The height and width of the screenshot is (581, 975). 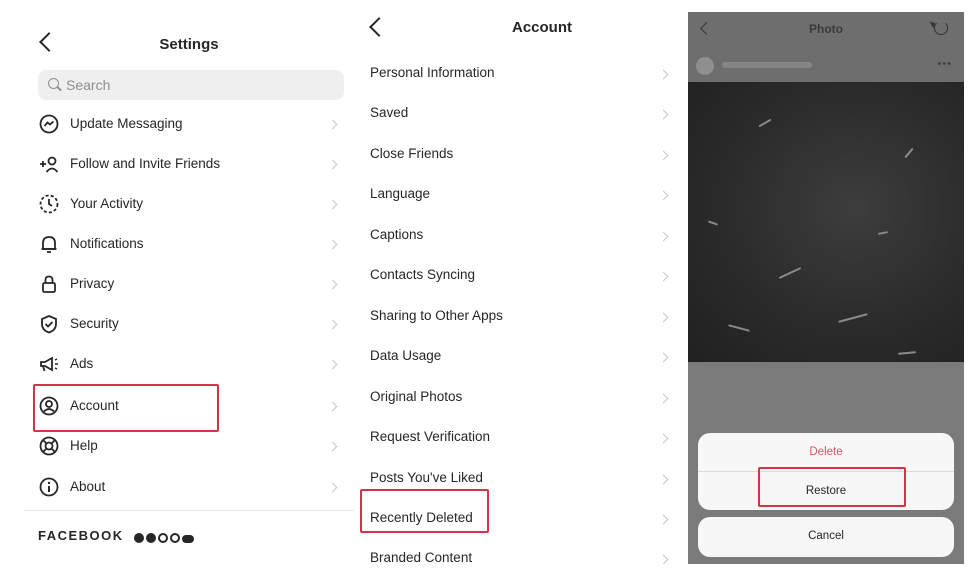 I want to click on settings-item-about: About, so click(x=189, y=487).